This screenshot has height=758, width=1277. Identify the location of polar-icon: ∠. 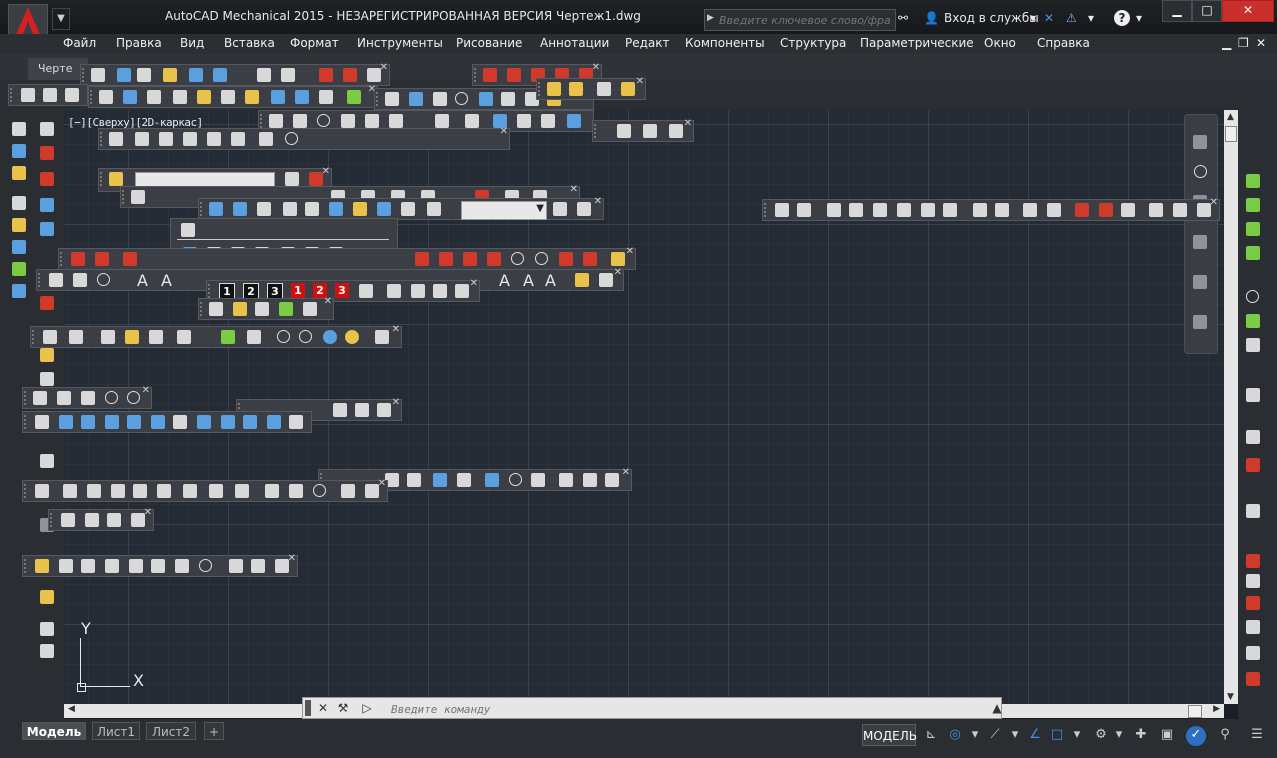
(1035, 735).